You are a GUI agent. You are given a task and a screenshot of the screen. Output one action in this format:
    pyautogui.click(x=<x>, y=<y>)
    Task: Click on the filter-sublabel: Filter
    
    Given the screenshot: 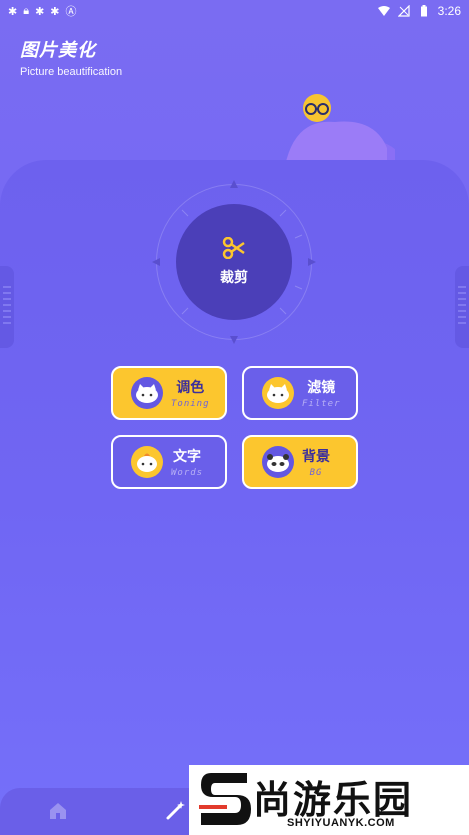 What is the action you would take?
    pyautogui.click(x=321, y=404)
    